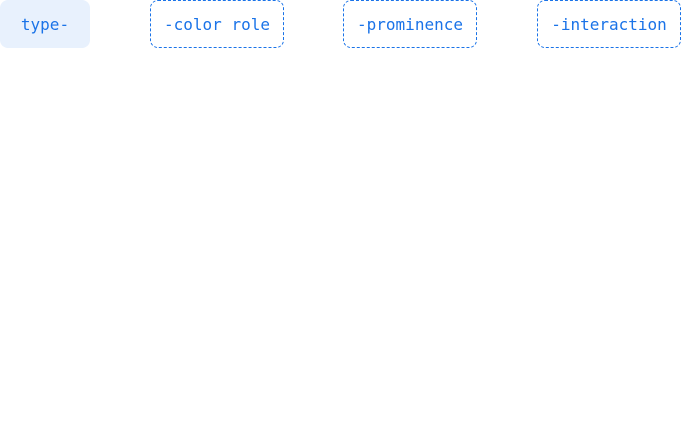  Describe the element at coordinates (609, 24) in the screenshot. I see `interaction-token: -interaction` at that location.